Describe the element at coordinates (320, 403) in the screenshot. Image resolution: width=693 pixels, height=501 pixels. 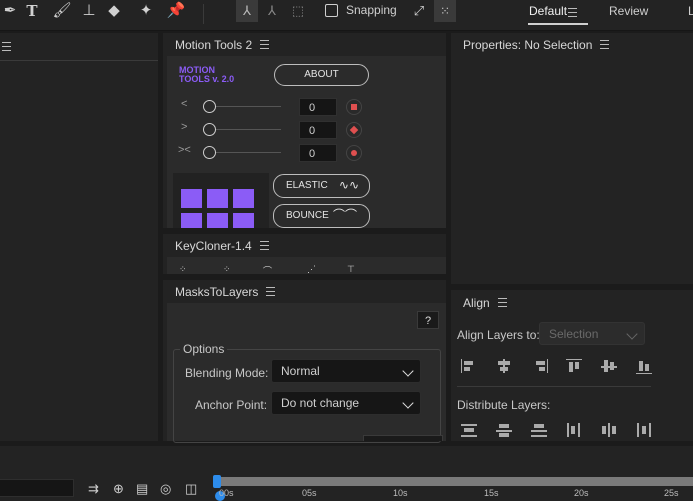
I see `anchor-point-value: Do not change` at that location.